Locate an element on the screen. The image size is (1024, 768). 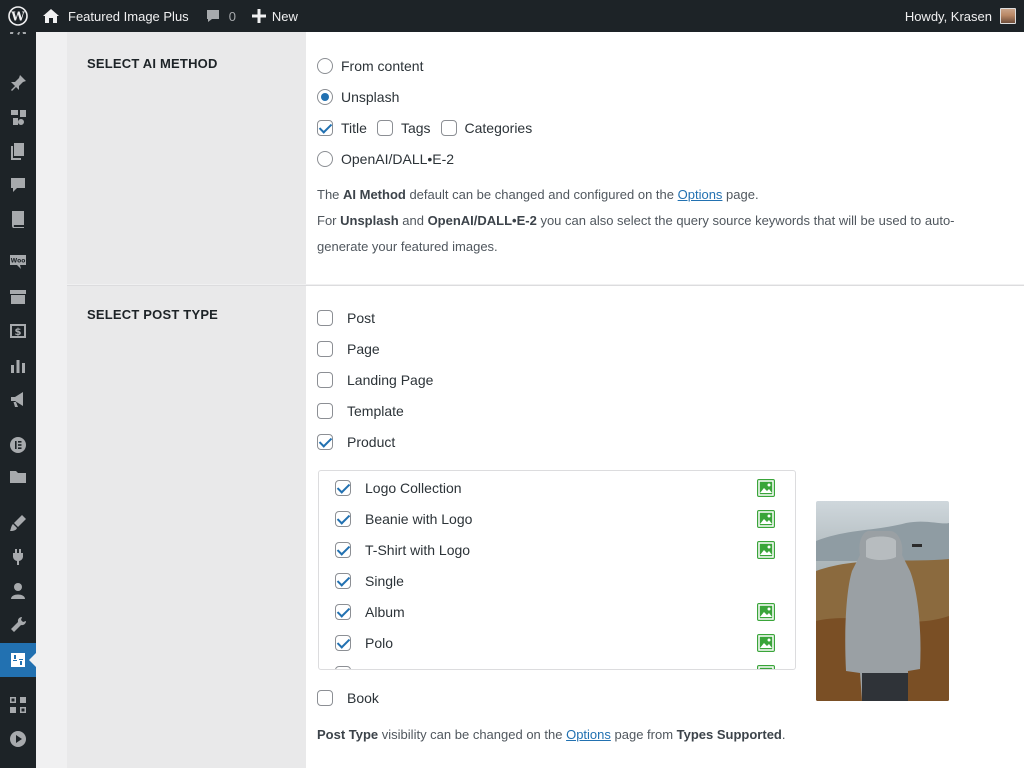
product-label: T-Shirt with Logo is located at coordinates (418, 550).